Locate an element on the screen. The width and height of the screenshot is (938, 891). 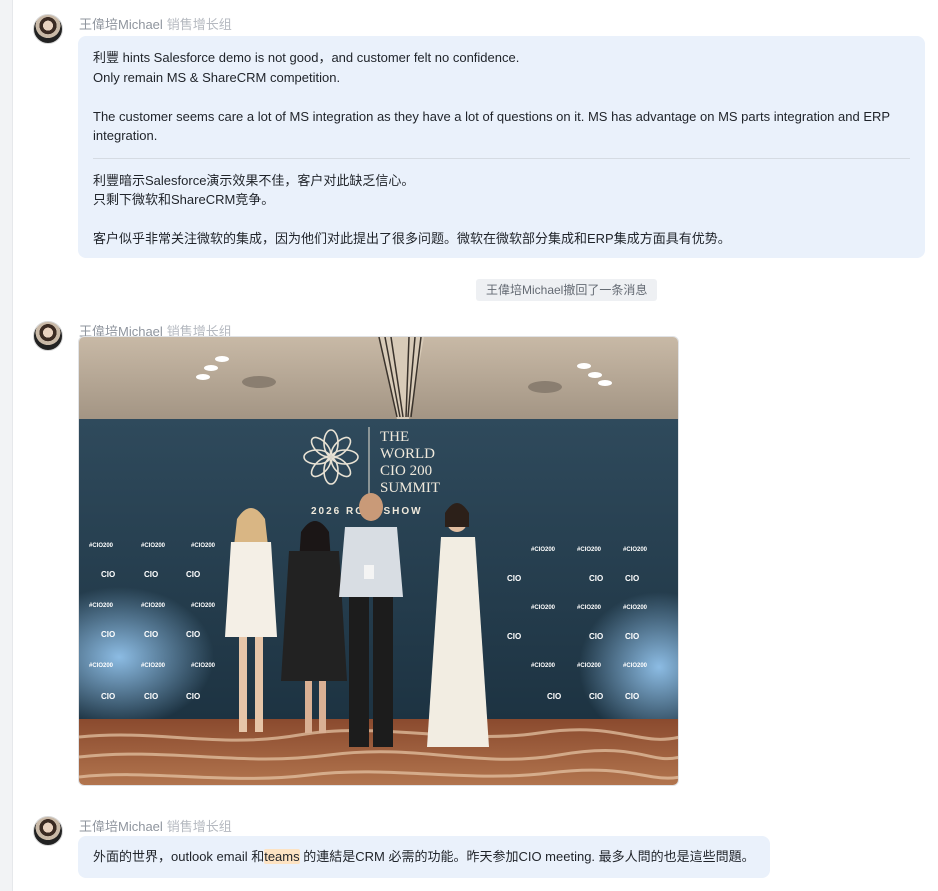
highlighted-keyword: teams is located at coordinates (282, 856).